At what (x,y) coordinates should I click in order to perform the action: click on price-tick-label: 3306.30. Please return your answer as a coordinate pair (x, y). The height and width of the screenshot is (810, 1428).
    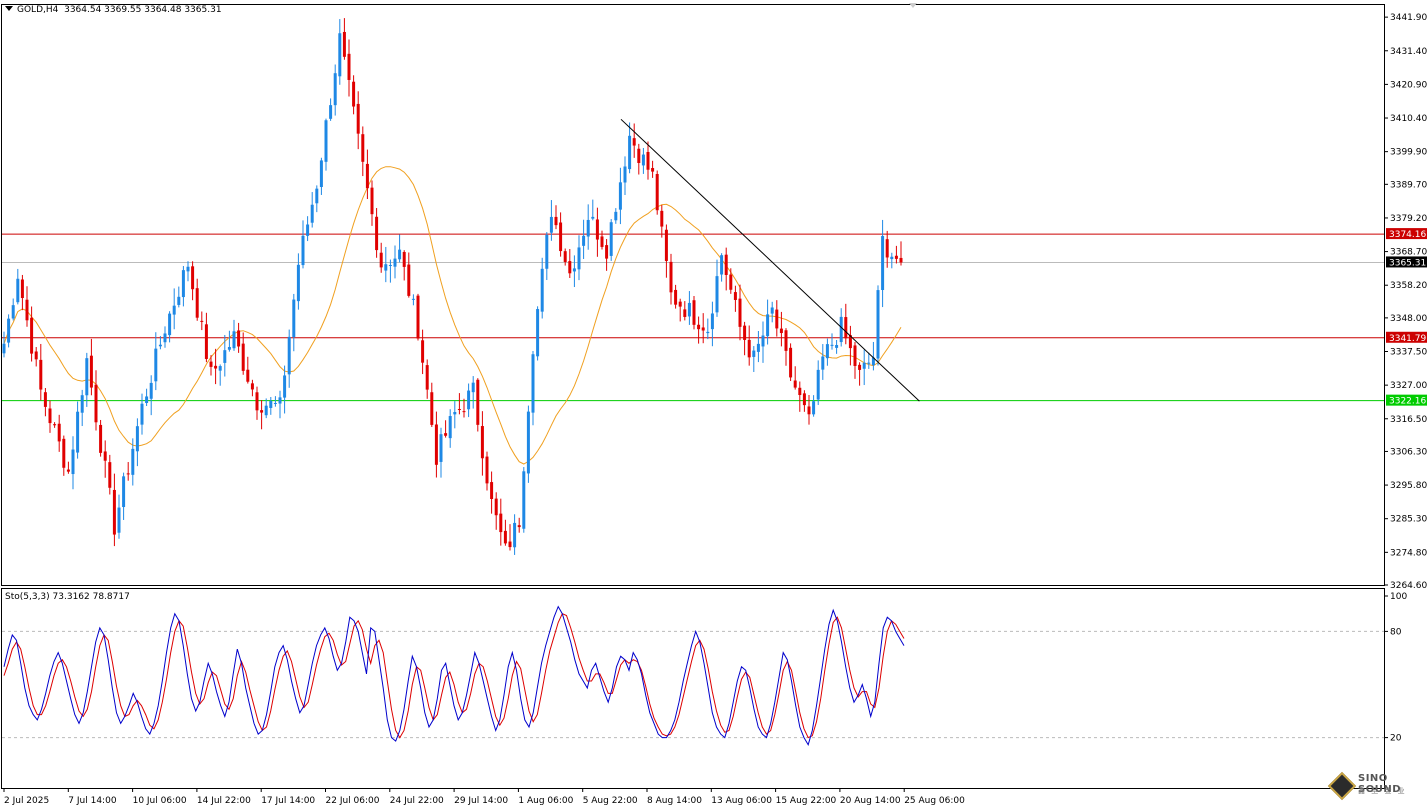
    Looking at the image, I should click on (1408, 452).